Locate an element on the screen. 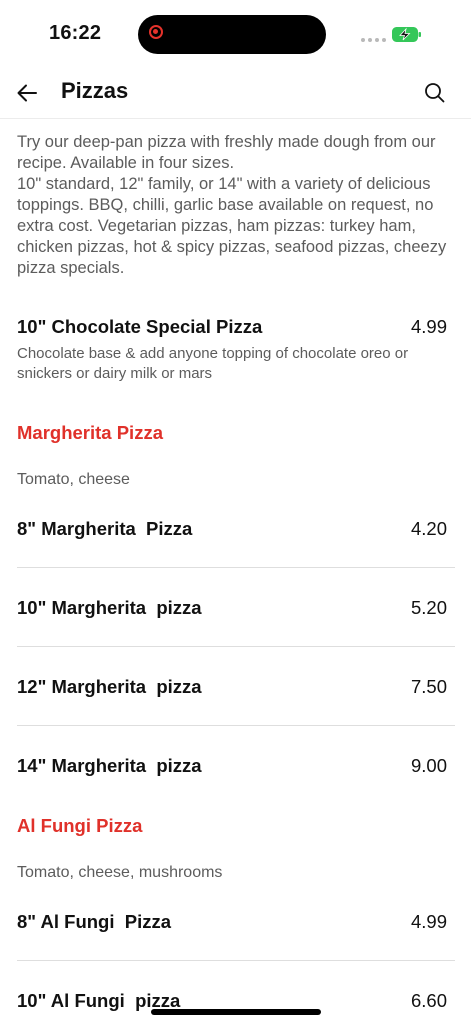 This screenshot has width=471, height=1024. item-price: 7.50 is located at coordinates (428, 686).